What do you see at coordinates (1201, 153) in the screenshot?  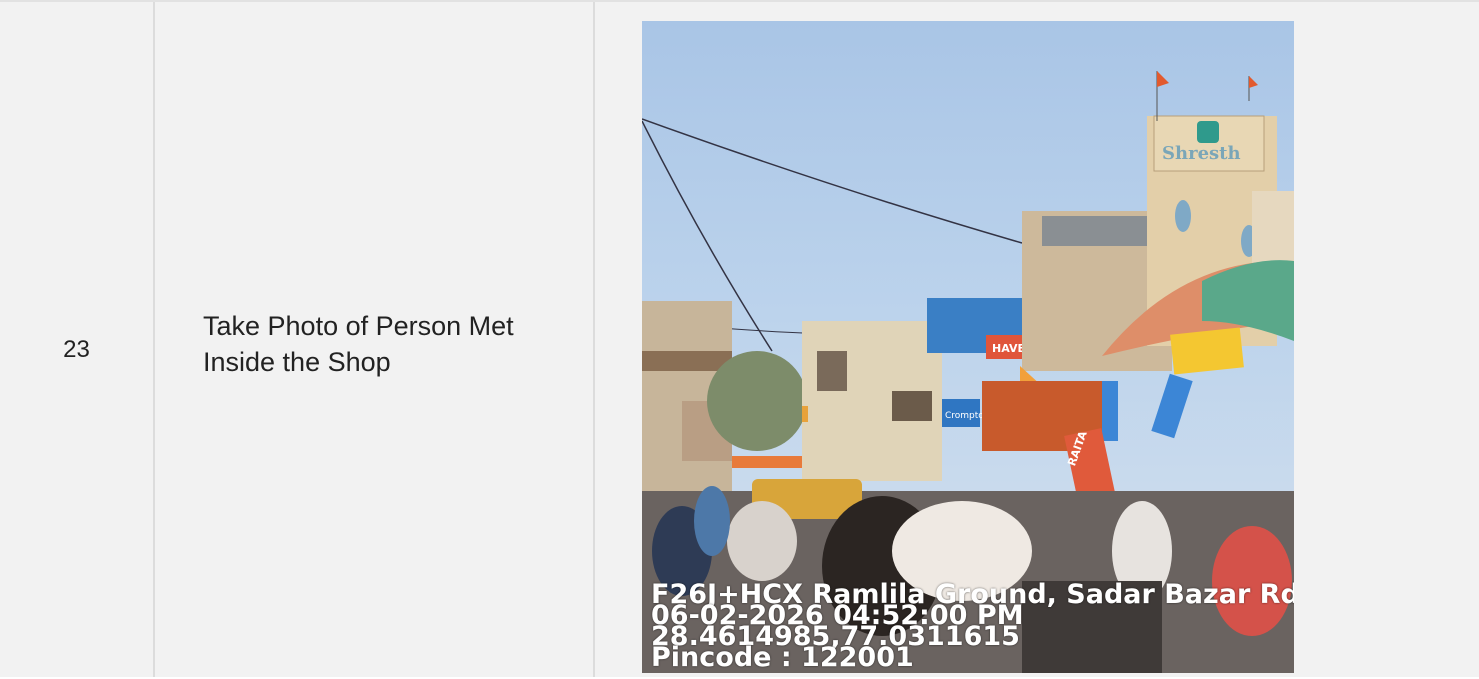 I see `building-logo-text: Shresth` at bounding box center [1201, 153].